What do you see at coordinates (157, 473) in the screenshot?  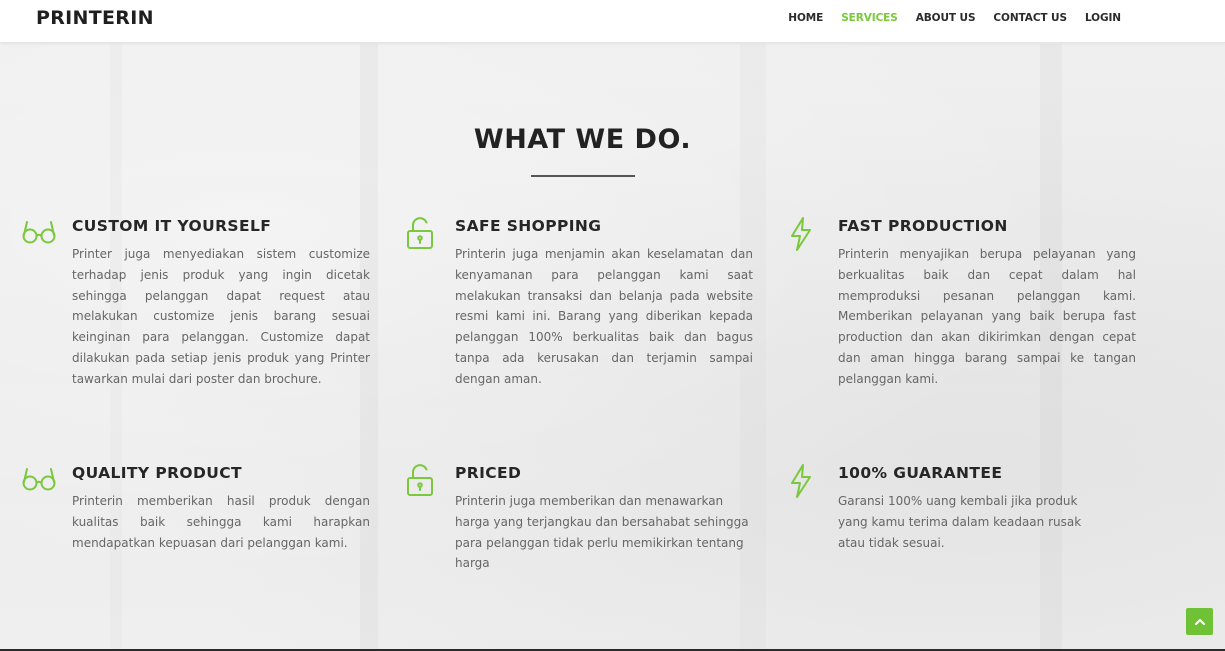 I see `feature-title: QUALITY PRODUCT` at bounding box center [157, 473].